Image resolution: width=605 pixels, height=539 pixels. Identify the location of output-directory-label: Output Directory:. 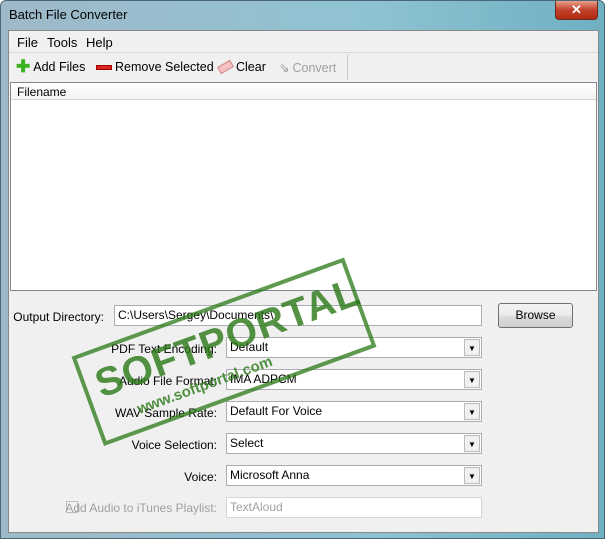
(58, 317).